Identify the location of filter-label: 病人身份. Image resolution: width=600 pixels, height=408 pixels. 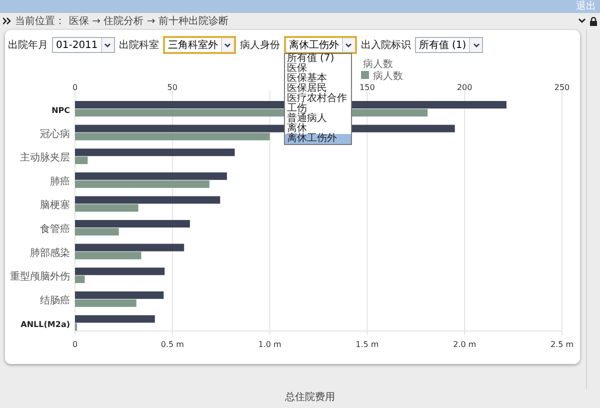
(260, 45).